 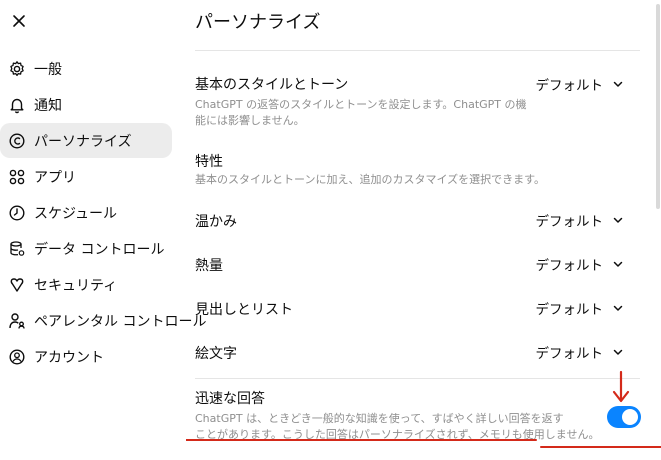 What do you see at coordinates (17, 321) in the screenshot?
I see `parent-icon` at bounding box center [17, 321].